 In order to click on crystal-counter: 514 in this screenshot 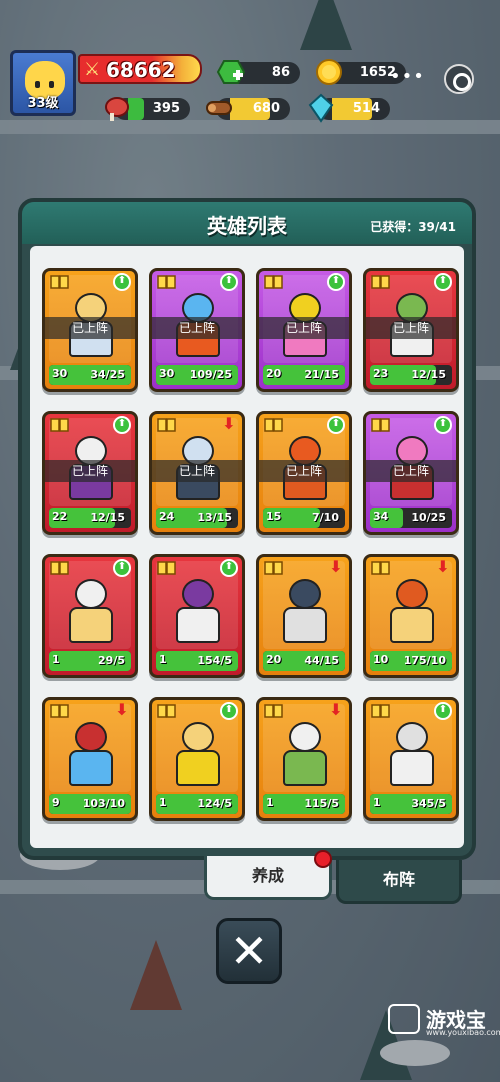, I will do `click(349, 108)`.